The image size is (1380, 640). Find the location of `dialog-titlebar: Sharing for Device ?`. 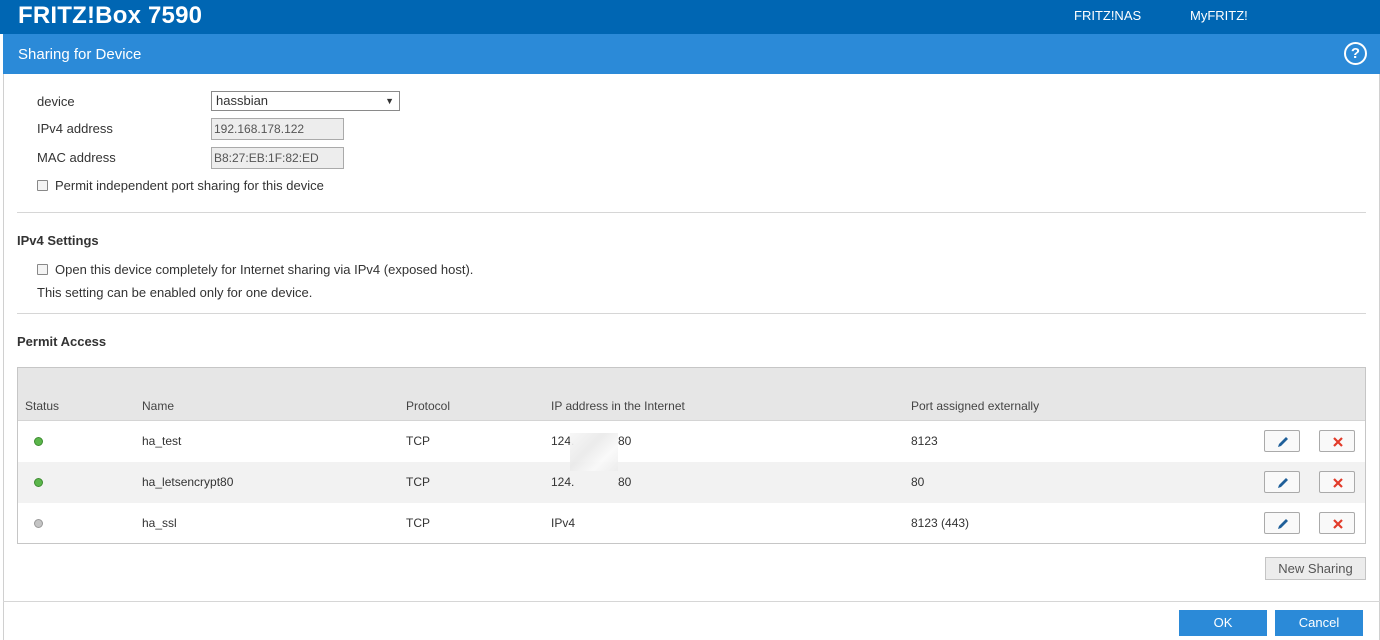

dialog-titlebar: Sharing for Device ? is located at coordinates (691, 54).